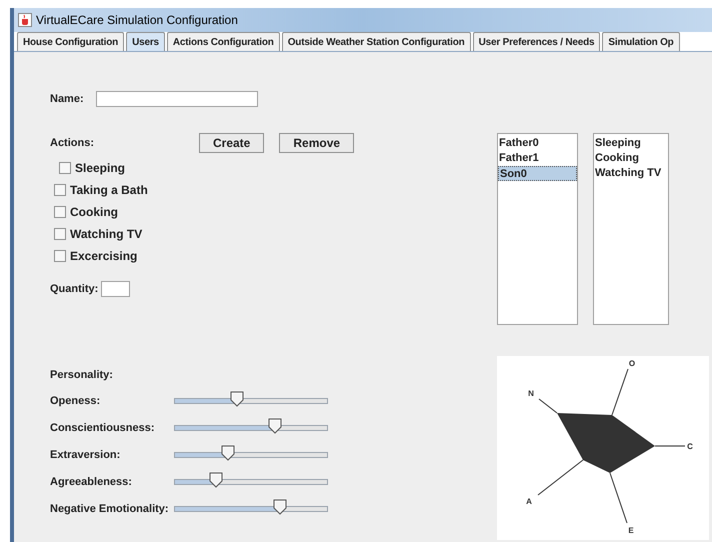 This screenshot has height=542, width=712. What do you see at coordinates (223, 41) in the screenshot?
I see `tab: Actions Configuration` at bounding box center [223, 41].